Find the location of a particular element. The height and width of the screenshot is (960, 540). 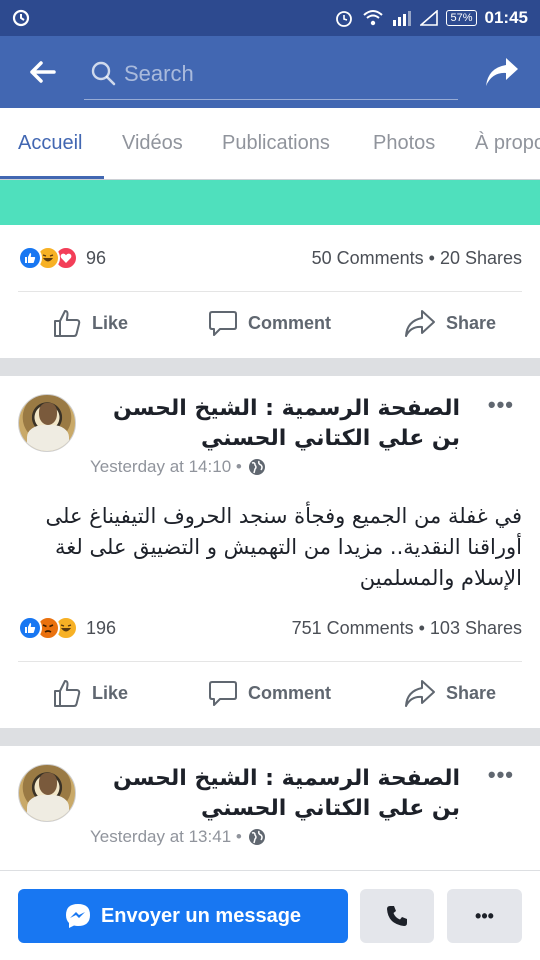

reaction-count: 196 is located at coordinates (101, 627).